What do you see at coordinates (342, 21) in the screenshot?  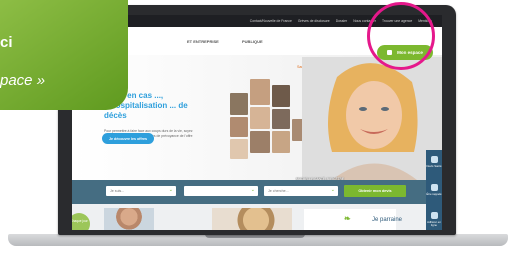 I see `topbar-link: Dossier` at bounding box center [342, 21].